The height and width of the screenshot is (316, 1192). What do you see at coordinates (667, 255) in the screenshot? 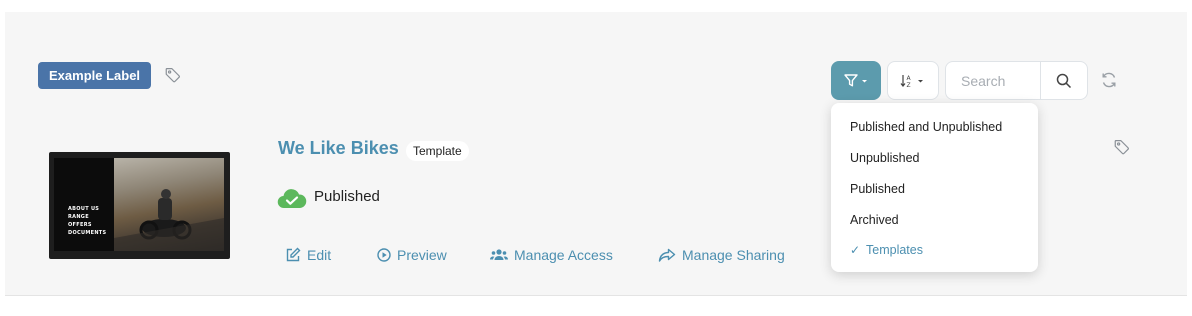
I see `share-icon` at bounding box center [667, 255].